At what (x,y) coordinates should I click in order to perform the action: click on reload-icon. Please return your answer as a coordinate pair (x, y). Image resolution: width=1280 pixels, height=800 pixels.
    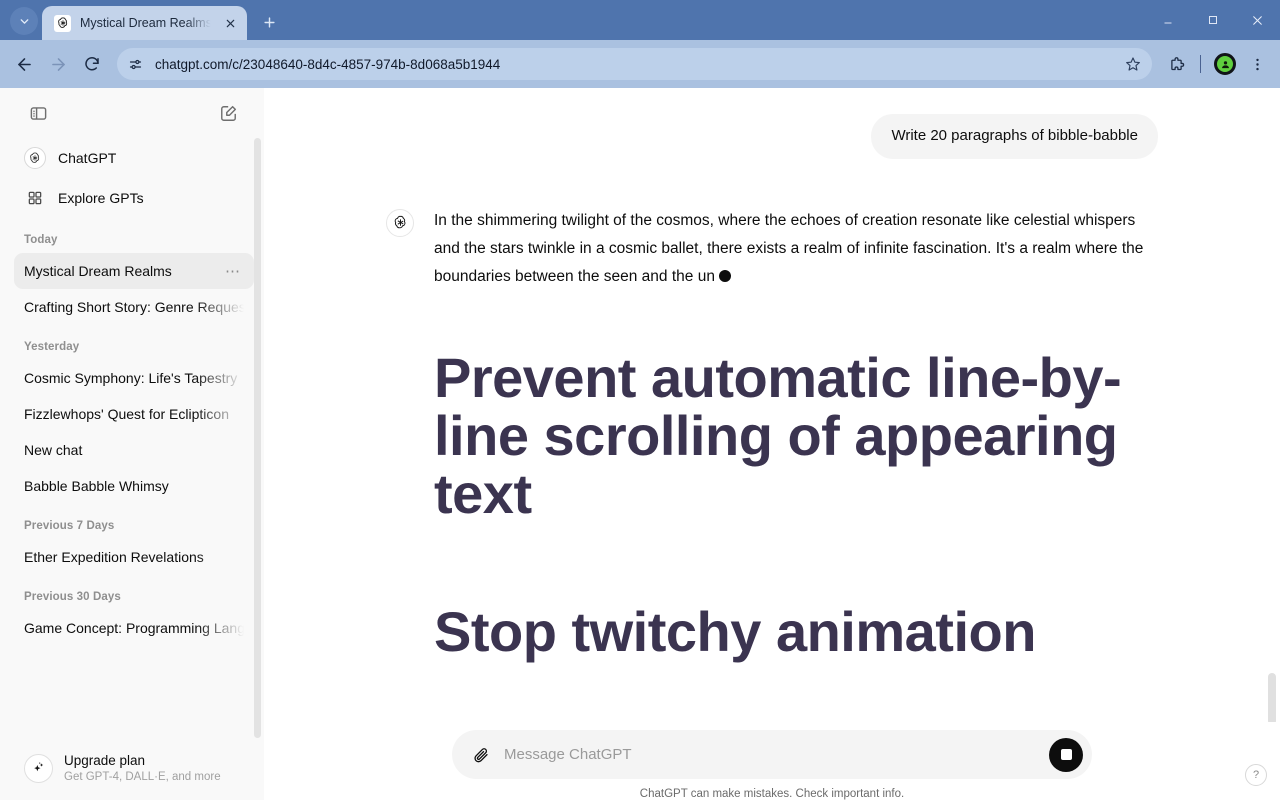
    Looking at the image, I should click on (92, 64).